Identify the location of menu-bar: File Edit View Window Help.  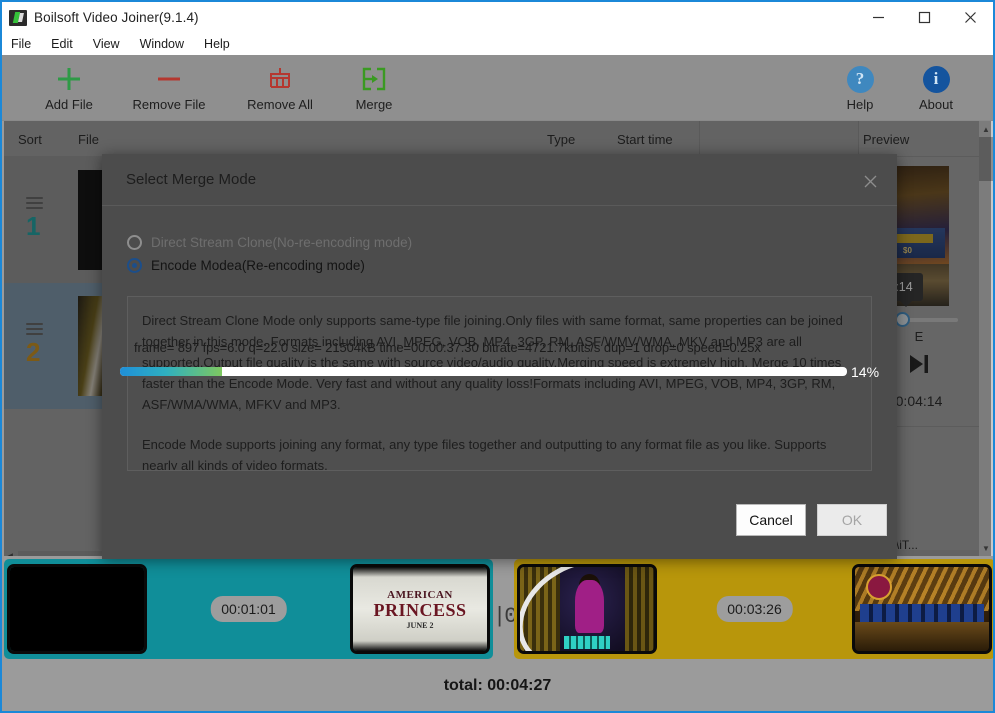
(497, 44).